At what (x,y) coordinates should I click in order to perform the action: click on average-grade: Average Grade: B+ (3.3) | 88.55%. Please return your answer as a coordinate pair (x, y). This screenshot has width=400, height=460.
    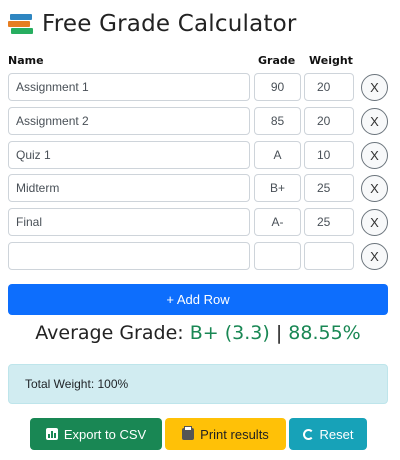
    Looking at the image, I should click on (198, 333).